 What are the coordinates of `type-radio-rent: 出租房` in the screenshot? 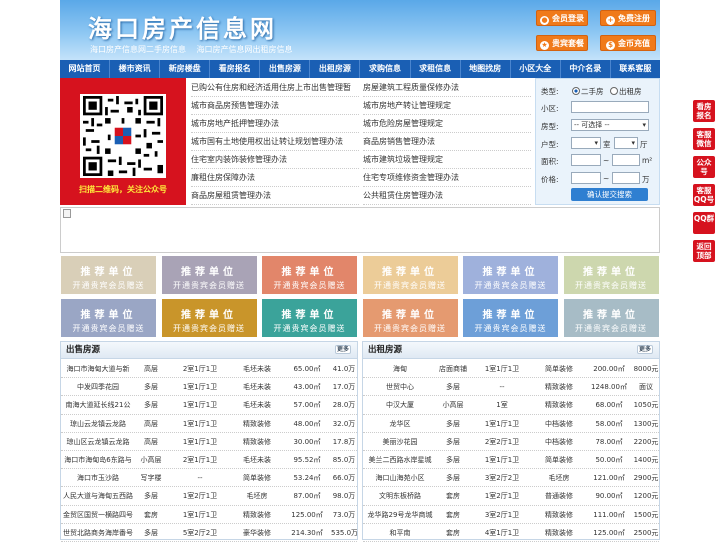 It's located at (626, 91).